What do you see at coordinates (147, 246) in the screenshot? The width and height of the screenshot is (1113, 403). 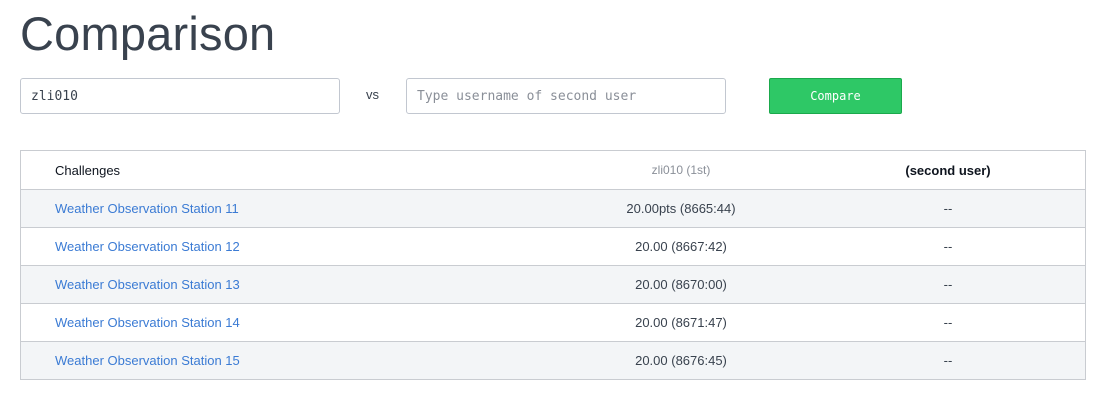 I see `challenge-link: Weather Observation Station 12` at bounding box center [147, 246].